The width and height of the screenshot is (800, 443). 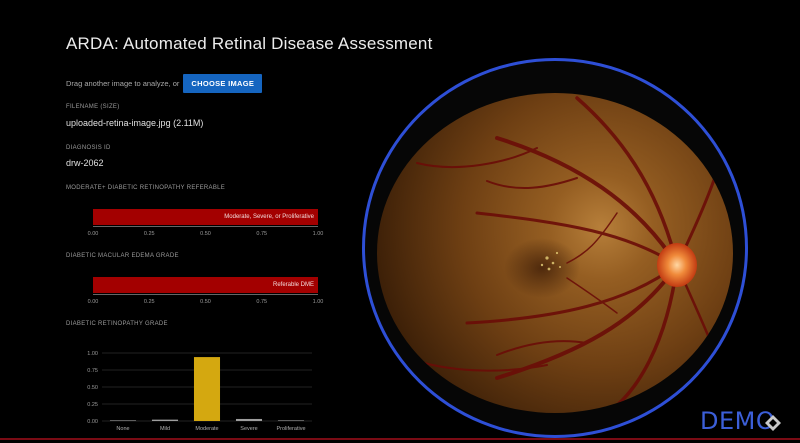 I want to click on y-tick-label-1: 0.25, so click(x=92, y=405).